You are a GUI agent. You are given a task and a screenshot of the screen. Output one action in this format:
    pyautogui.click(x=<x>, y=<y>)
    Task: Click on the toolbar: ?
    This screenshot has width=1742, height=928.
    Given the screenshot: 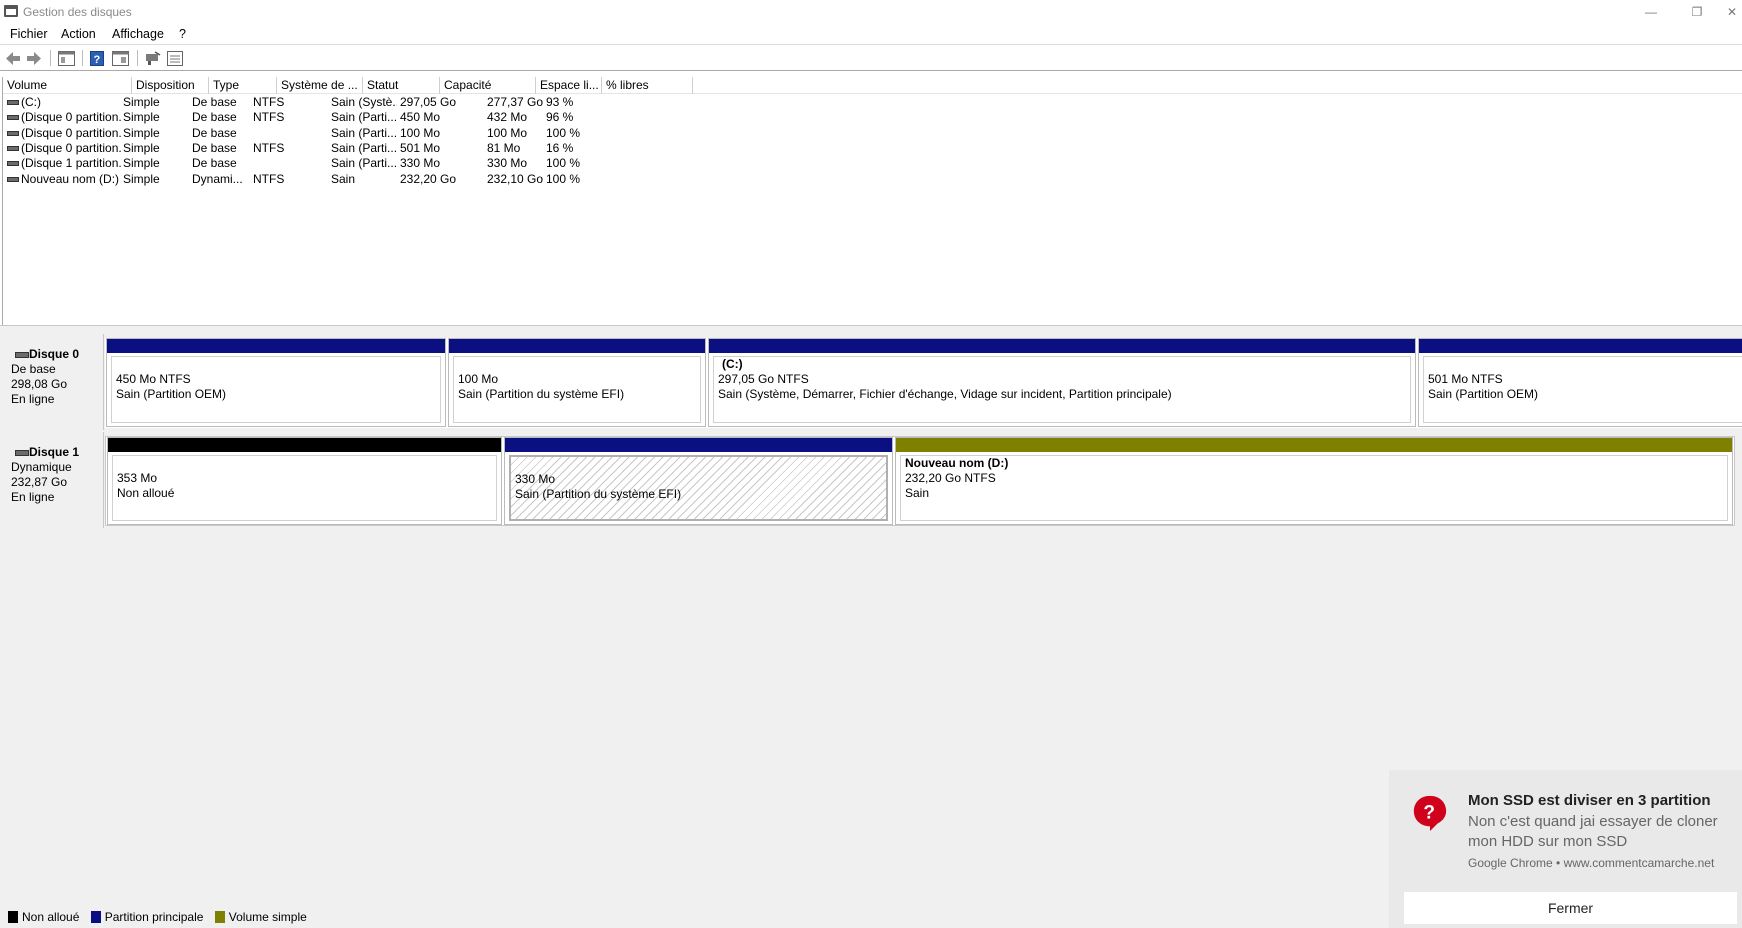 What is the action you would take?
    pyautogui.click(x=871, y=57)
    